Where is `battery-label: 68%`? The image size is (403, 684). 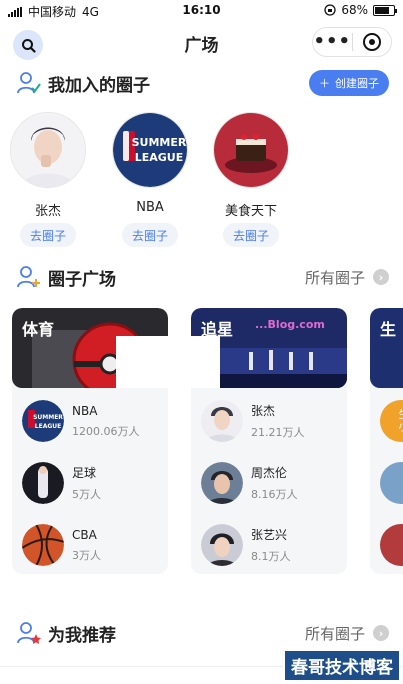 battery-label: 68% is located at coordinates (354, 10).